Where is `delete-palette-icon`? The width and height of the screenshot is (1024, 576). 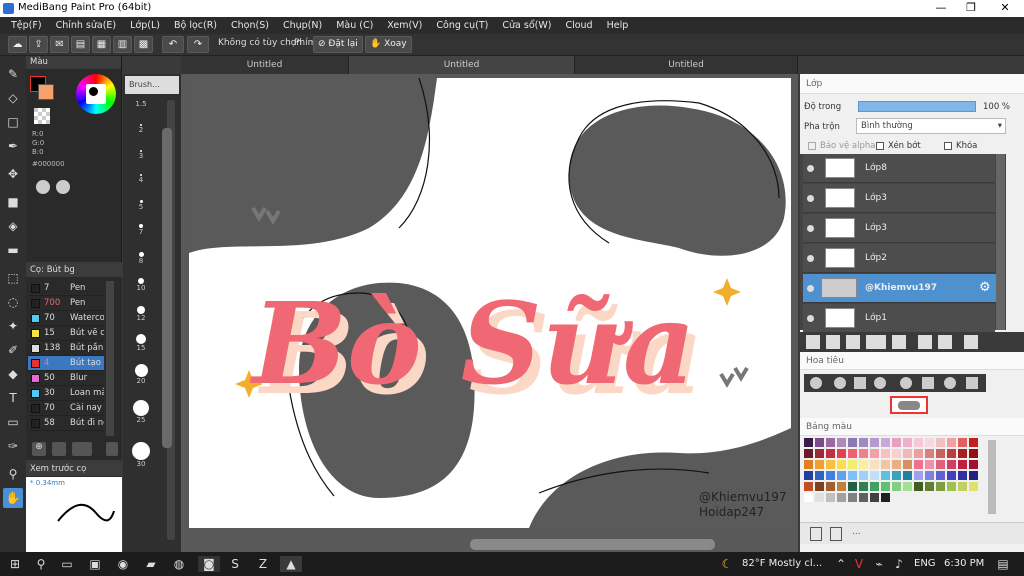
delete-palette-icon is located at coordinates (836, 534).